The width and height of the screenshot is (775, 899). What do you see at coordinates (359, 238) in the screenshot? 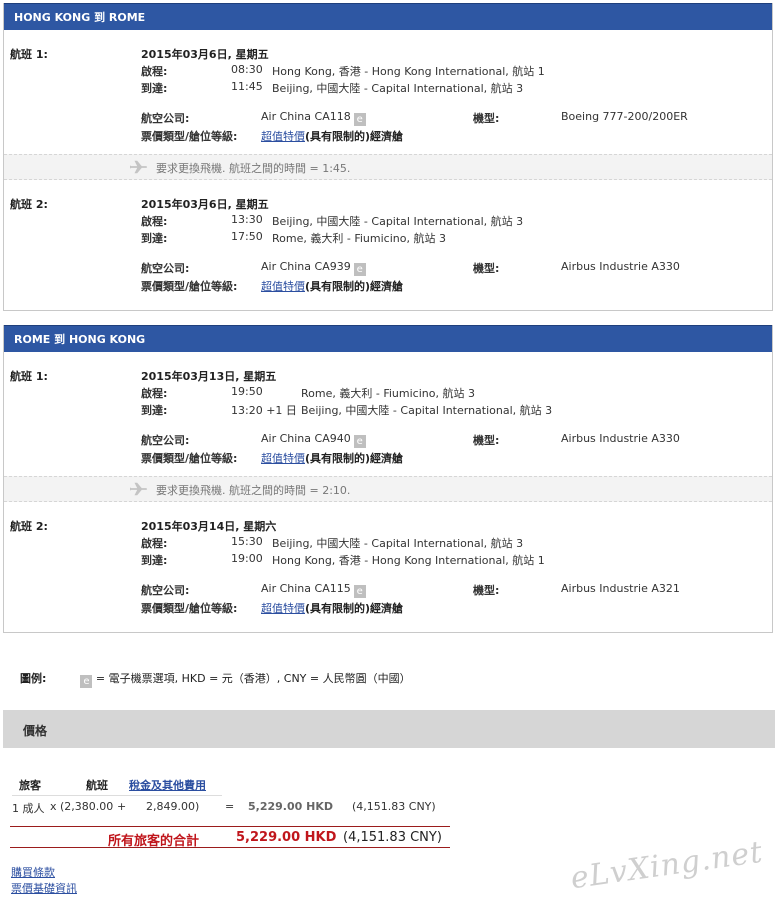
I see `arrive-place: Rome, 義大利 - Fiumicino, 航站 3` at bounding box center [359, 238].